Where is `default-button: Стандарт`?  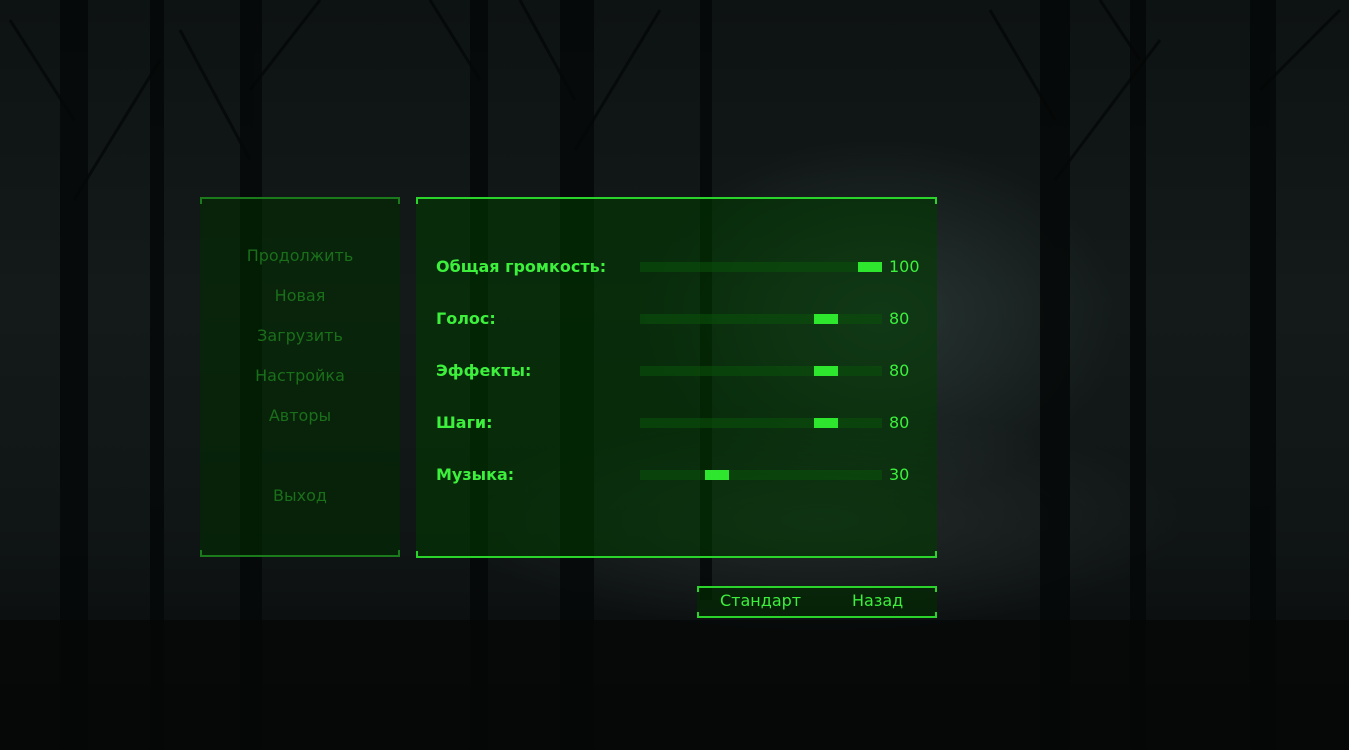
default-button: Стандарт is located at coordinates (760, 600).